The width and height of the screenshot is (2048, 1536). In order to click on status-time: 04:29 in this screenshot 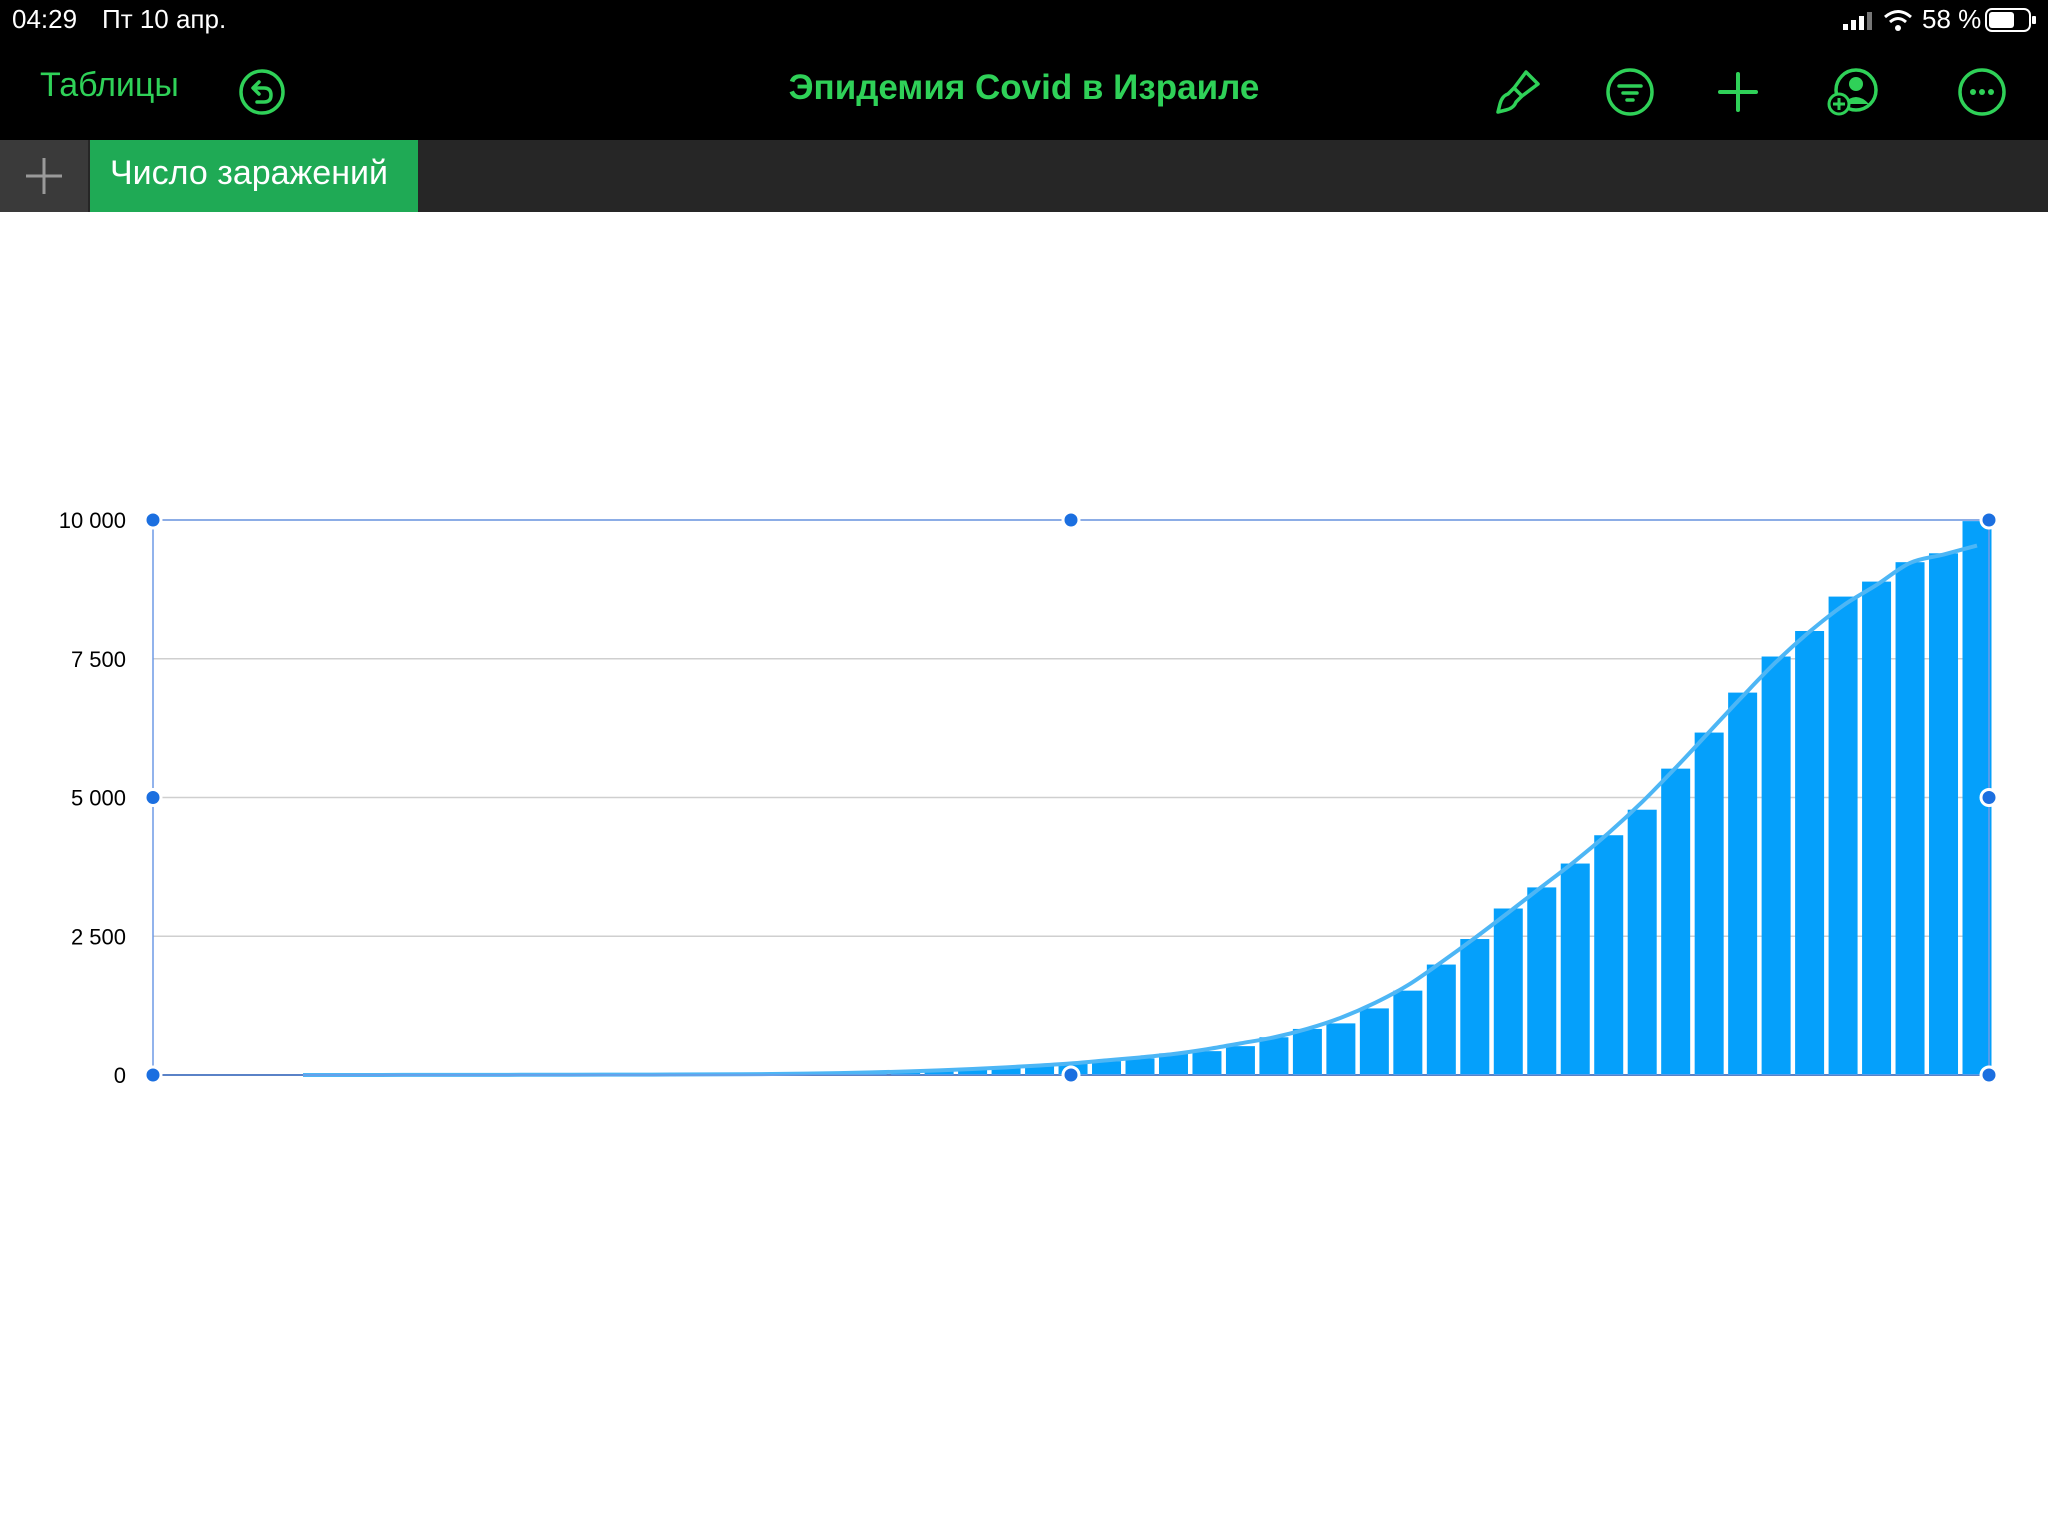, I will do `click(45, 19)`.